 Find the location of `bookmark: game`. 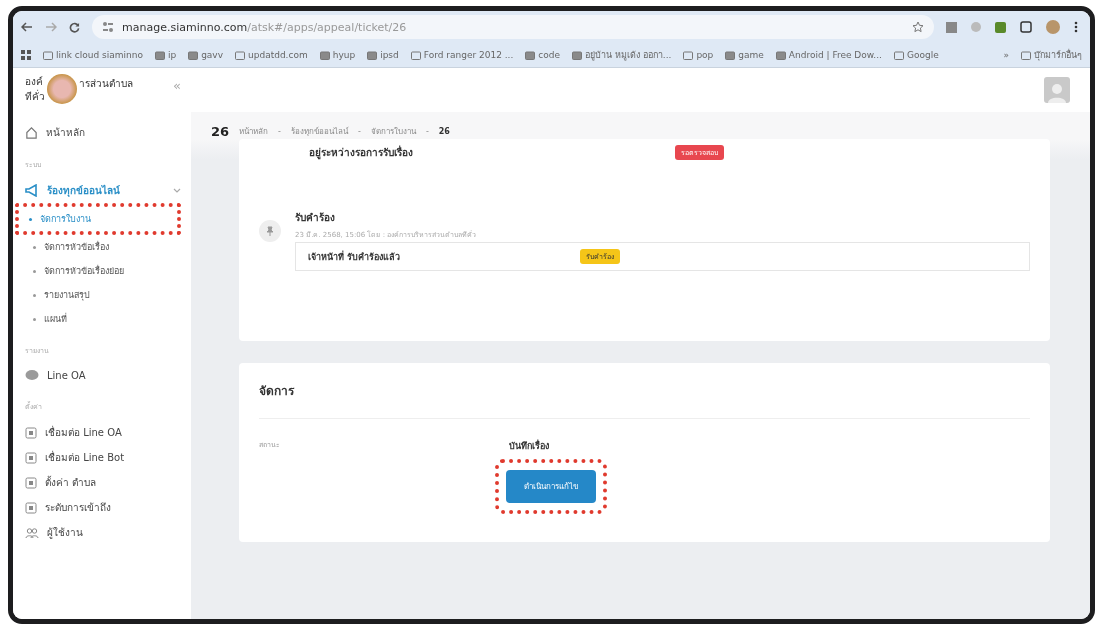

bookmark: game is located at coordinates (744, 55).